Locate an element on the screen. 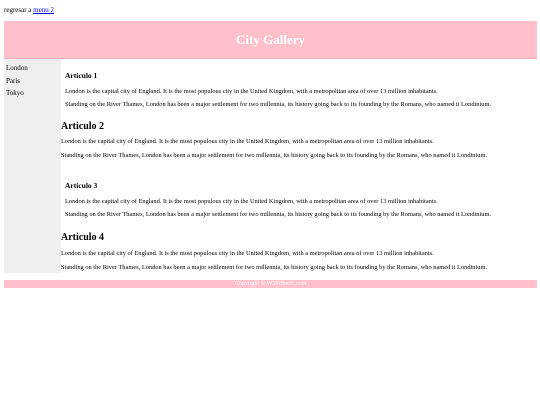 The image size is (540, 405). back-nav: regresar a menu 2 is located at coordinates (29, 10).